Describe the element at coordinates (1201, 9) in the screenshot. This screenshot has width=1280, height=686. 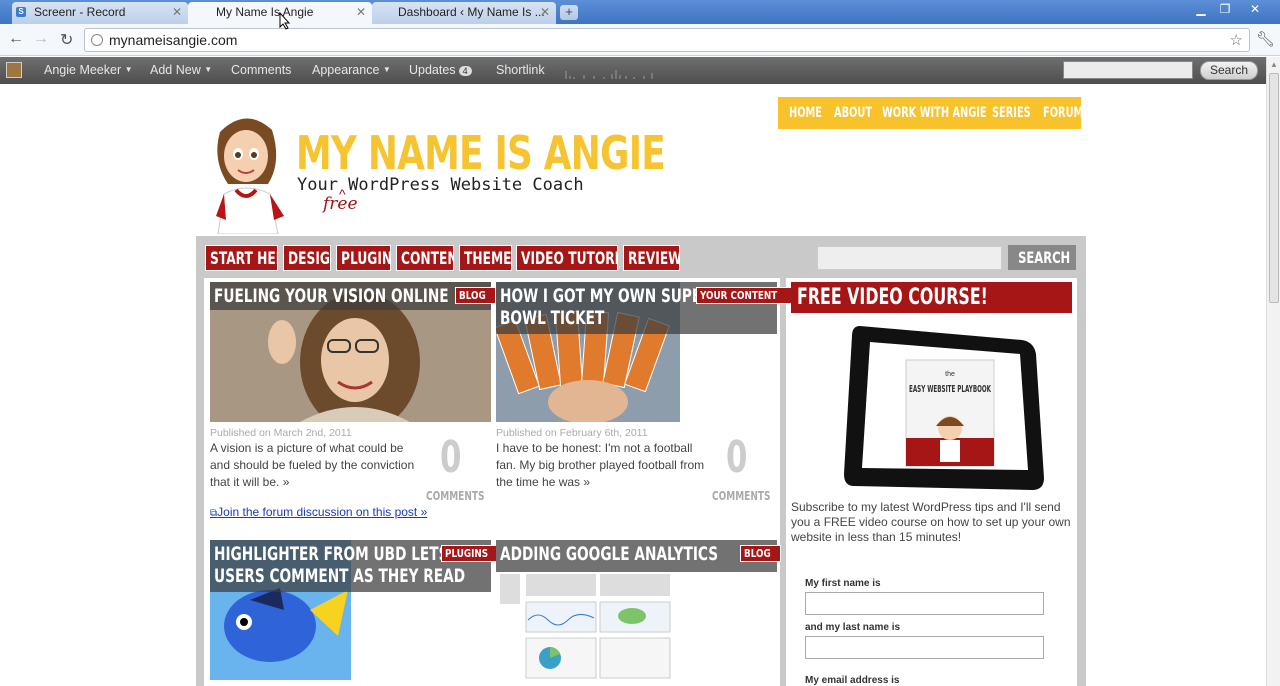
I see `minimize-icon: ▁` at that location.